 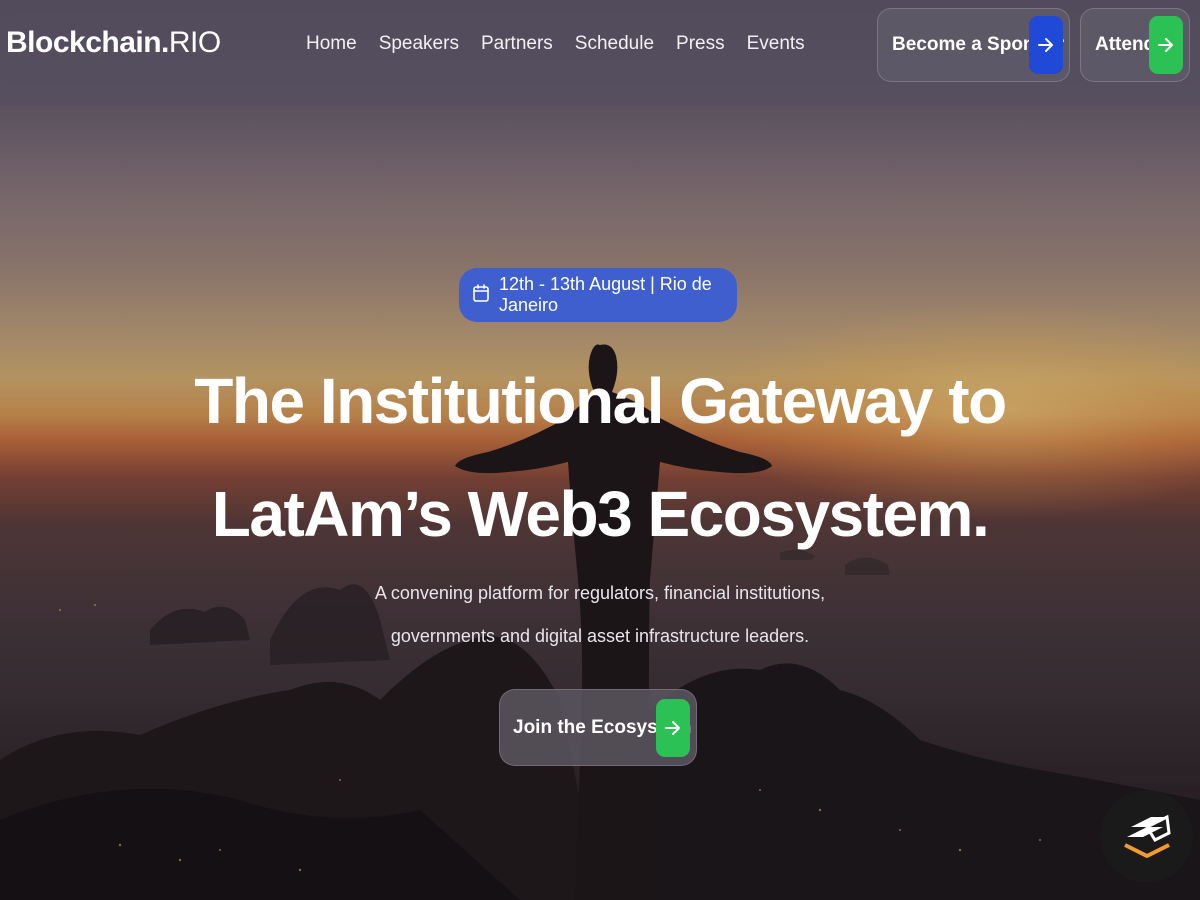 What do you see at coordinates (776, 44) in the screenshot?
I see `nav-link-events: Events` at bounding box center [776, 44].